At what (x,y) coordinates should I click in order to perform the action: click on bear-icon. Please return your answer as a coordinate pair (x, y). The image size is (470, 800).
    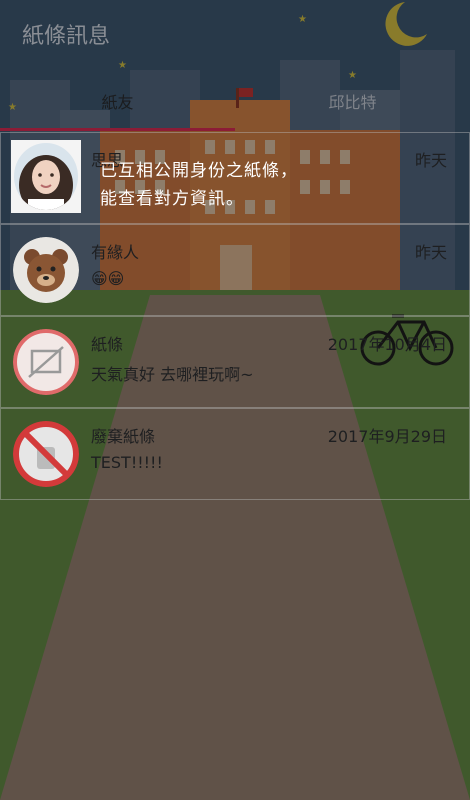
    Looking at the image, I should click on (46, 270).